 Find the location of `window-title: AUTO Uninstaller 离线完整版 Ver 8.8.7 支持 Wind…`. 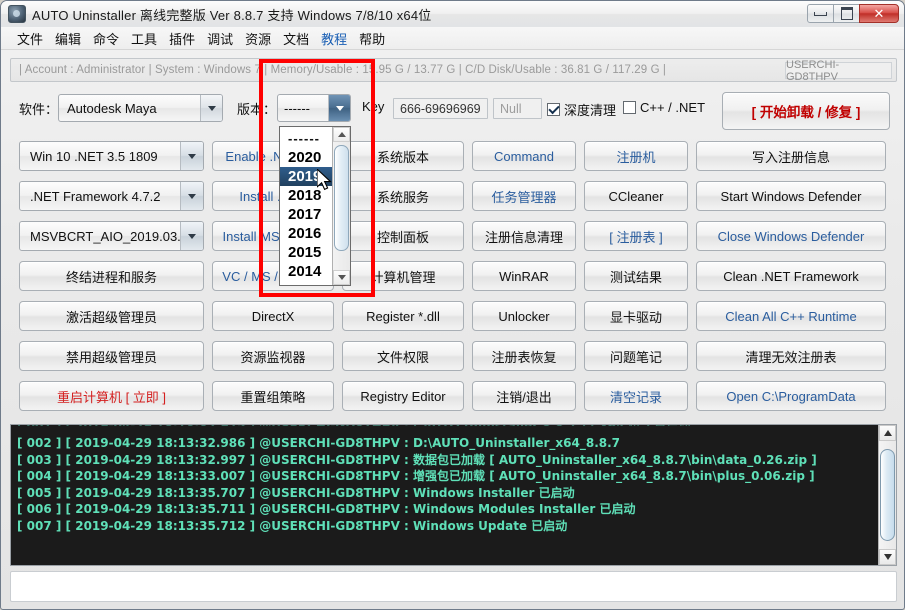

window-title: AUTO Uninstaller 离线完整版 Ver 8.8.7 支持 Wind… is located at coordinates (232, 15).